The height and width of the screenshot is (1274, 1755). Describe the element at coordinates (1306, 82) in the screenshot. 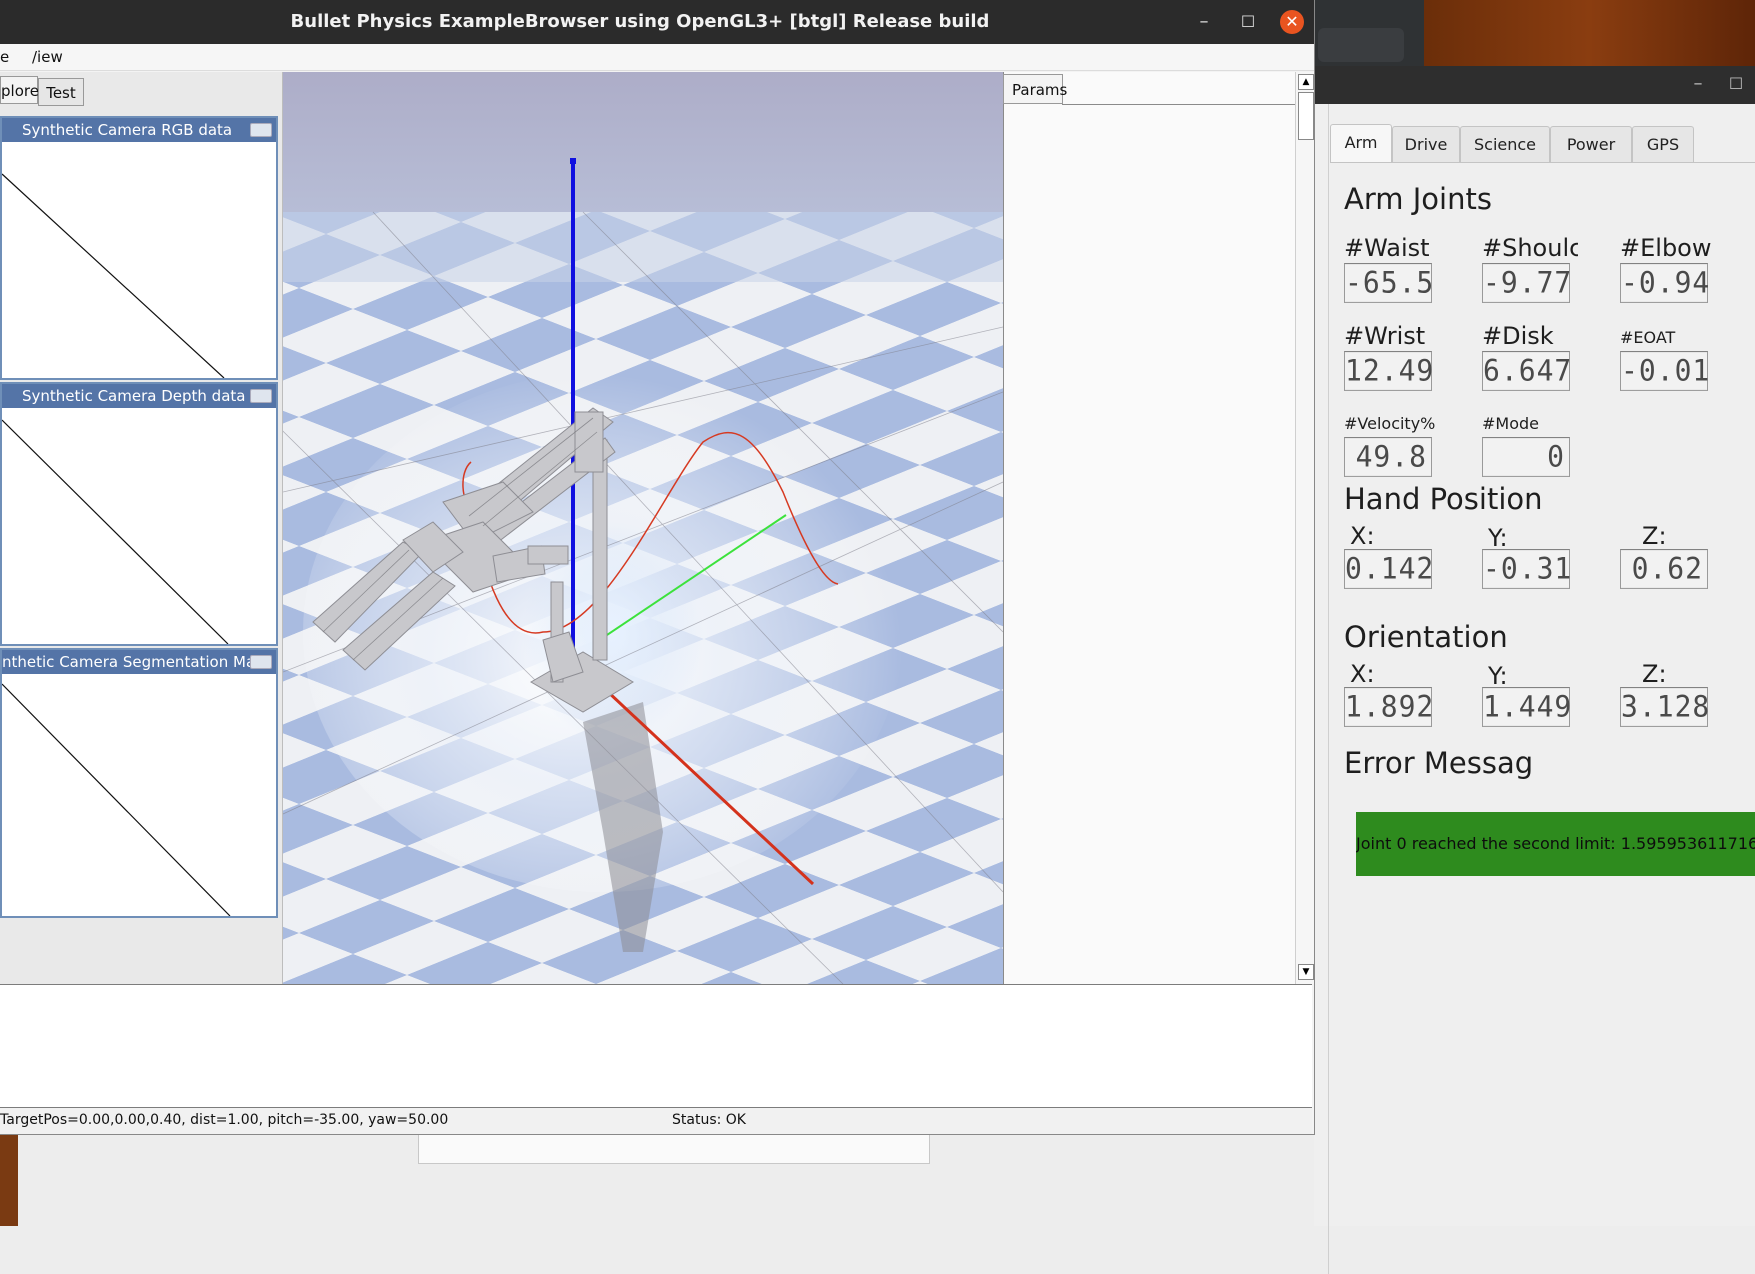

I see `scroll-up-icon: ▲` at that location.